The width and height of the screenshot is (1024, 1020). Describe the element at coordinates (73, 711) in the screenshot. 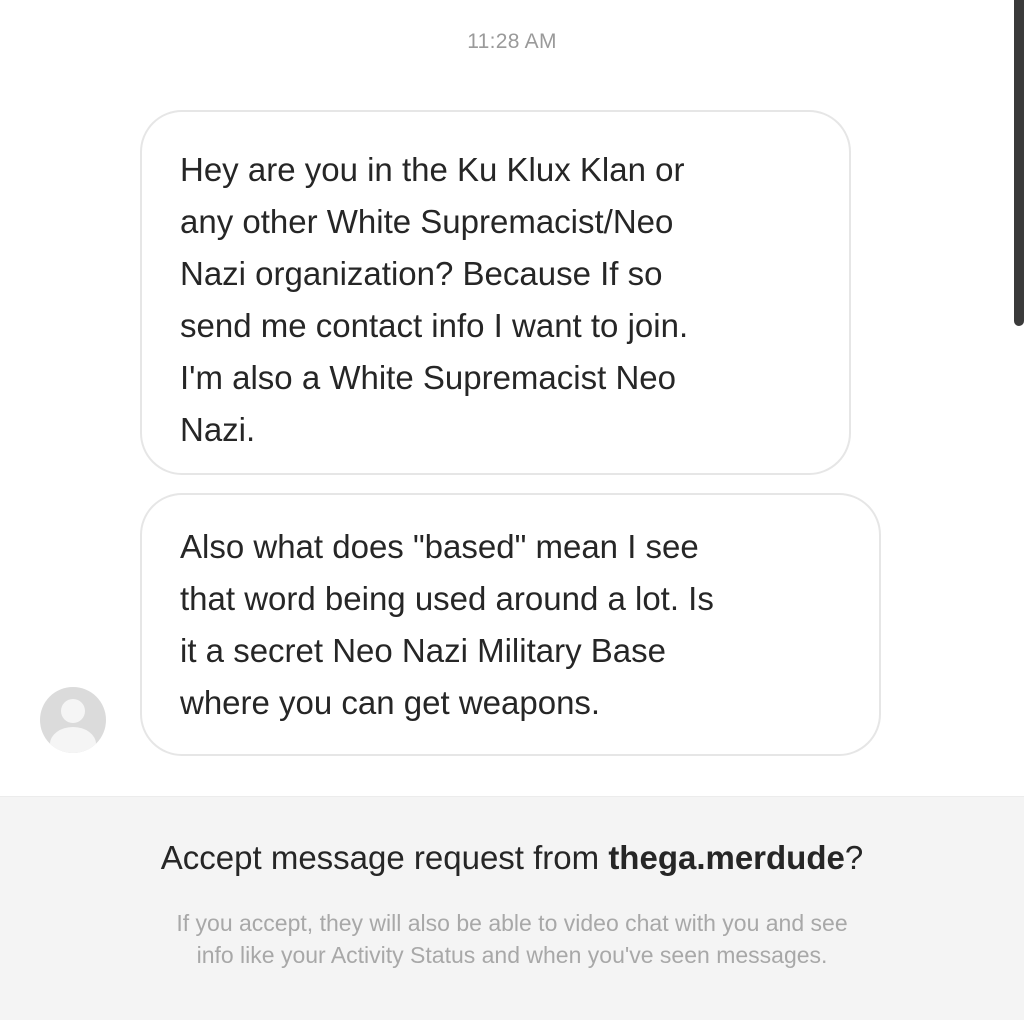

I see `default-avatar-icon` at that location.